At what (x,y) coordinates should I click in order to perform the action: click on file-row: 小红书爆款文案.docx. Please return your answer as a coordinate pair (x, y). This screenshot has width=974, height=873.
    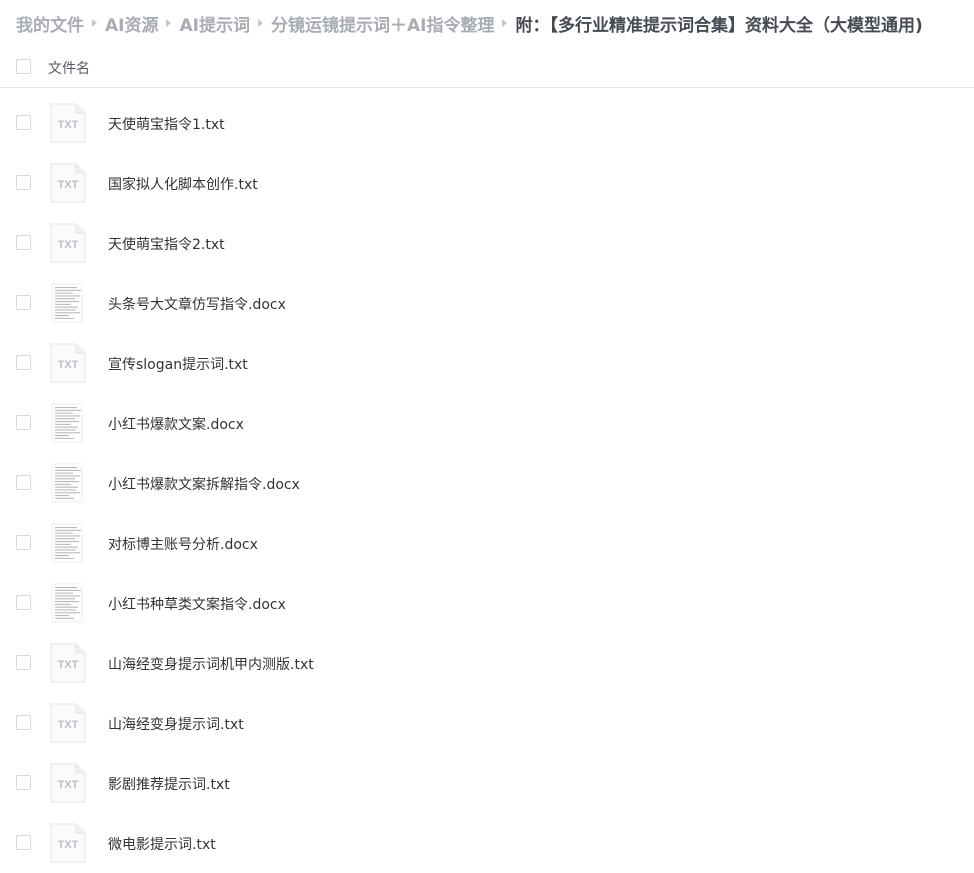
    Looking at the image, I should click on (487, 423).